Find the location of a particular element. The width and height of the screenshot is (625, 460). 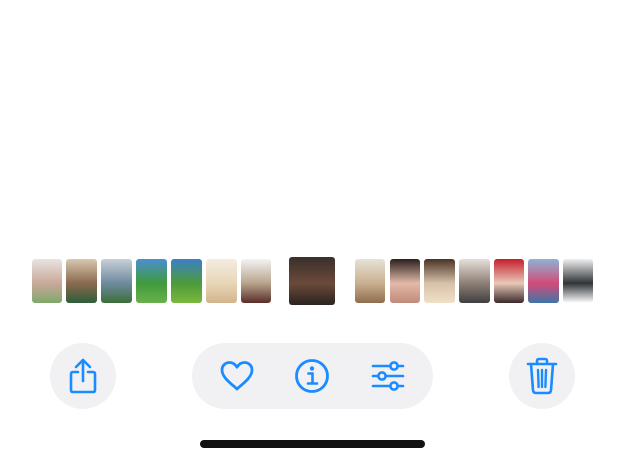

trash-icon is located at coordinates (542, 376).